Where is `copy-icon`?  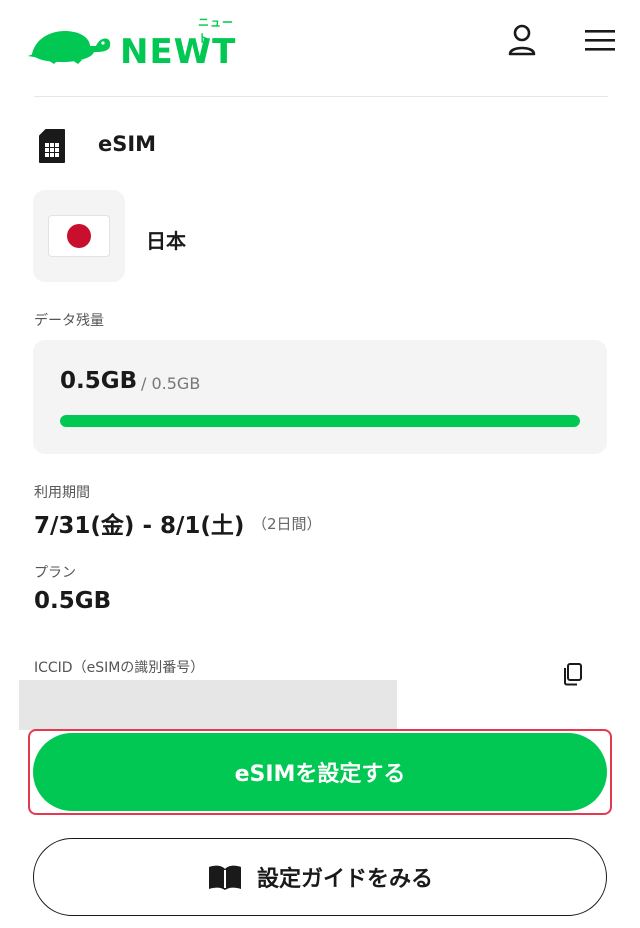
copy-icon is located at coordinates (573, 674).